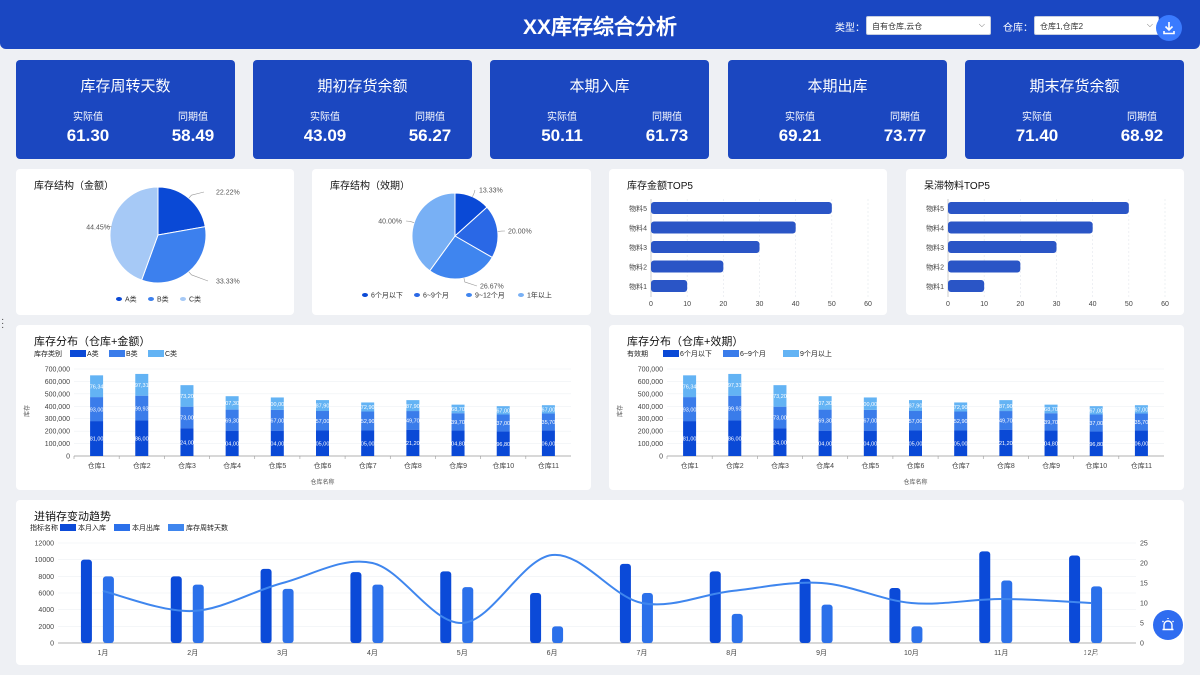 The image size is (1200, 675). Describe the element at coordinates (491, 191) in the screenshot. I see `pie-value-label: 13.33%` at that location.